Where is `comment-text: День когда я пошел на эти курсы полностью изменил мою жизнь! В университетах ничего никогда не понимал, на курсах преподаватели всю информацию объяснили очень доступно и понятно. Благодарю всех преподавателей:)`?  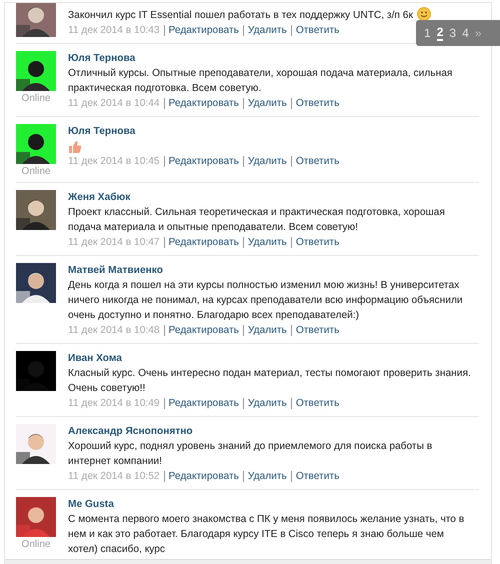
comment-text: День когда я пошел на эти курсы полностью изменил мою жизнь! В университетах ничего никогда не понимал, на курсах преподаватели всю информацию объяснили очень доступно и понятно. Благодарю всех преподавателей:) is located at coordinates (265, 300).